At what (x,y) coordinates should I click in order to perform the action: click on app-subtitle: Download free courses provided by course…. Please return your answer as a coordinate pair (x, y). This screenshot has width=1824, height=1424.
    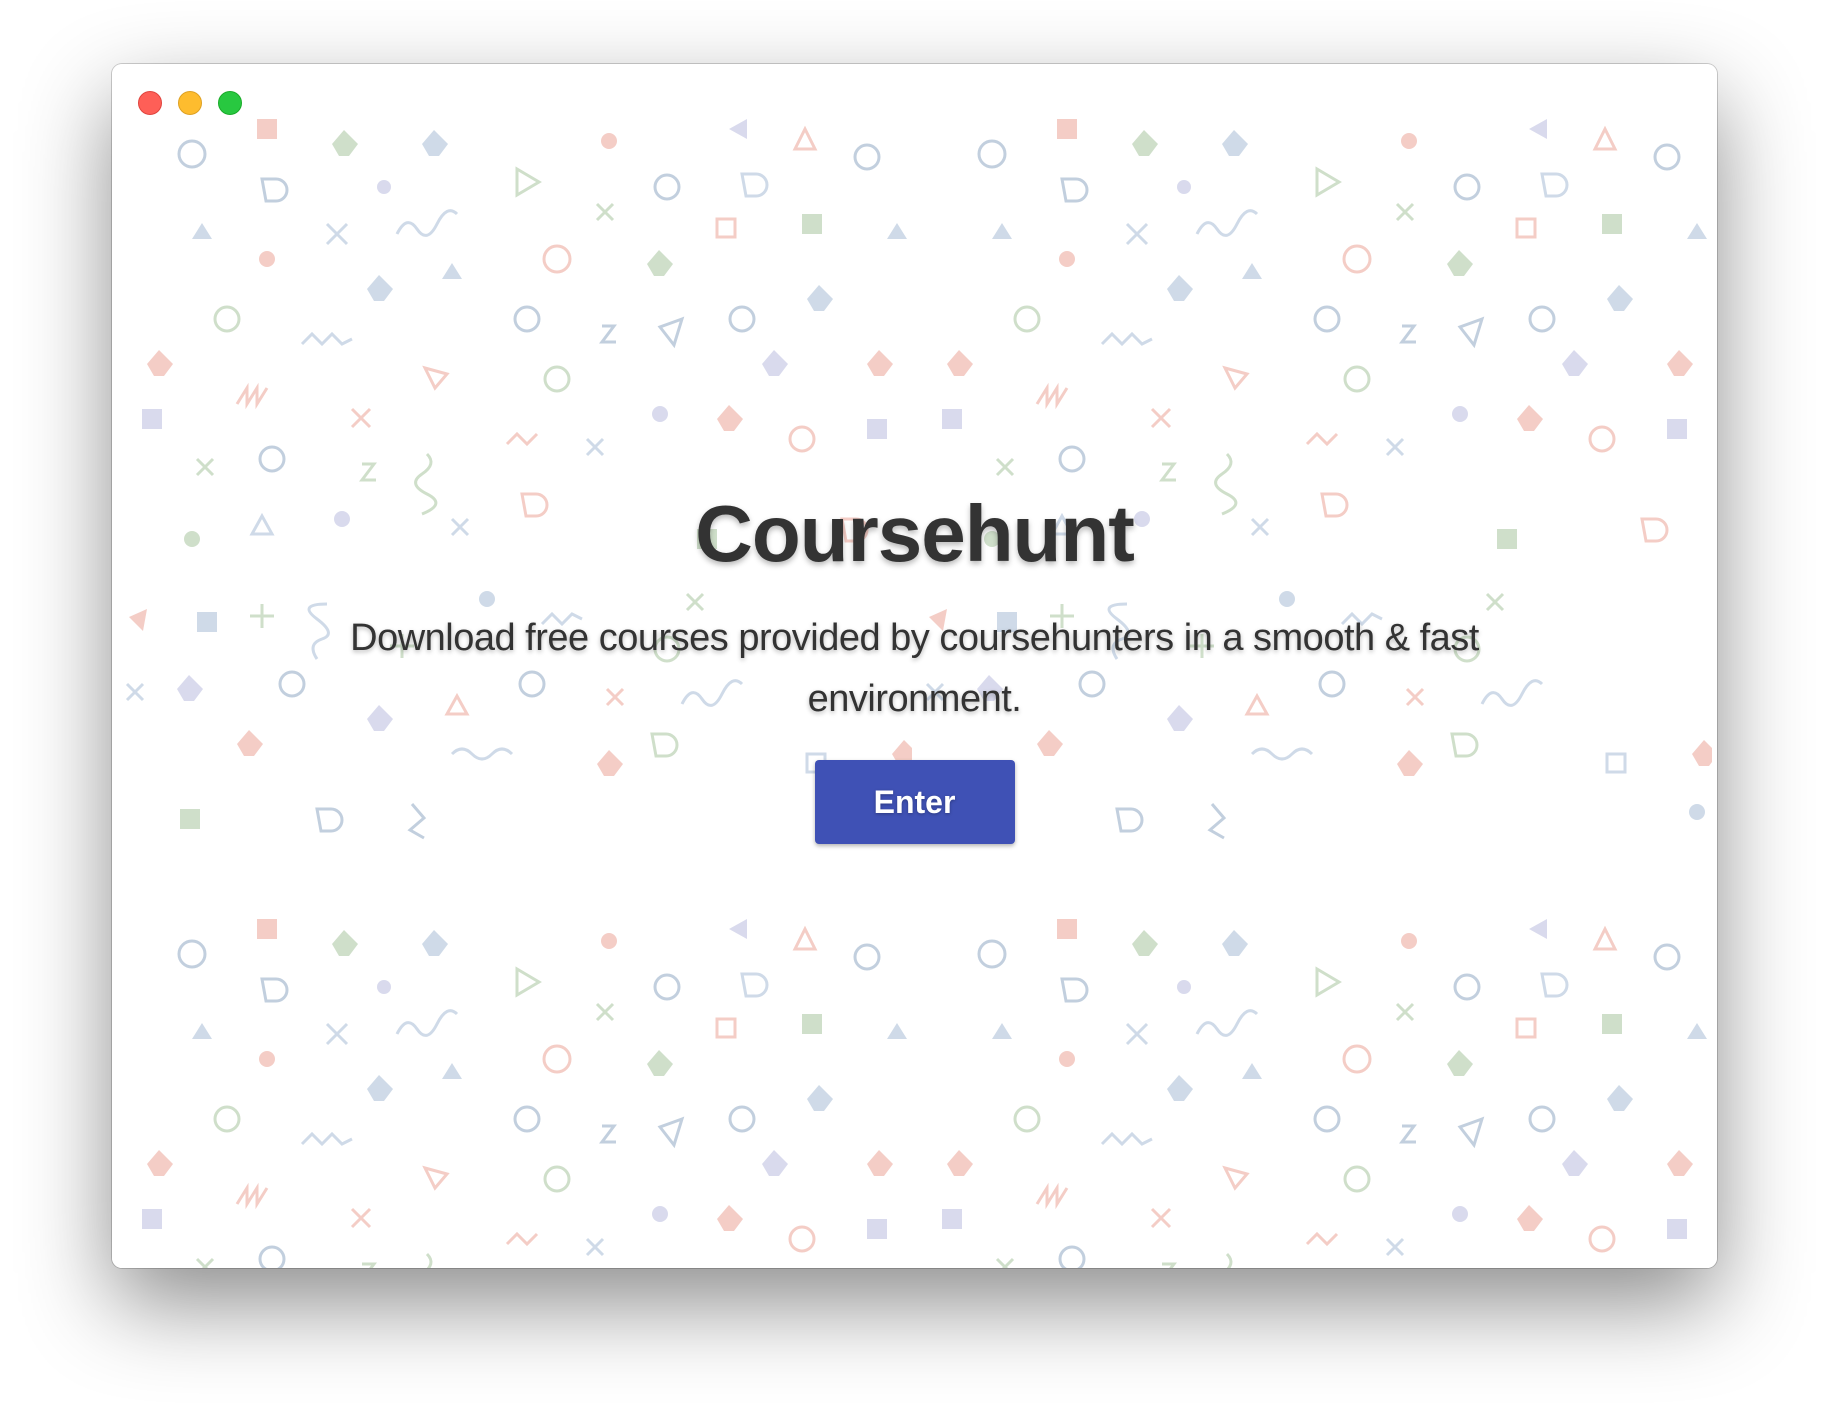
    Looking at the image, I should click on (914, 668).